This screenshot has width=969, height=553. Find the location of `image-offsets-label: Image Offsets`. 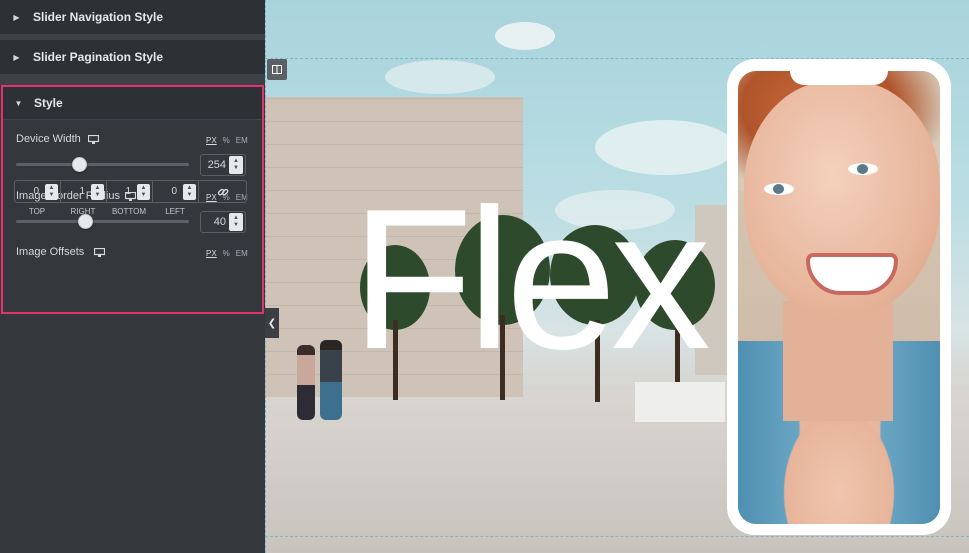

image-offsets-label: Image Offsets is located at coordinates (50, 252).